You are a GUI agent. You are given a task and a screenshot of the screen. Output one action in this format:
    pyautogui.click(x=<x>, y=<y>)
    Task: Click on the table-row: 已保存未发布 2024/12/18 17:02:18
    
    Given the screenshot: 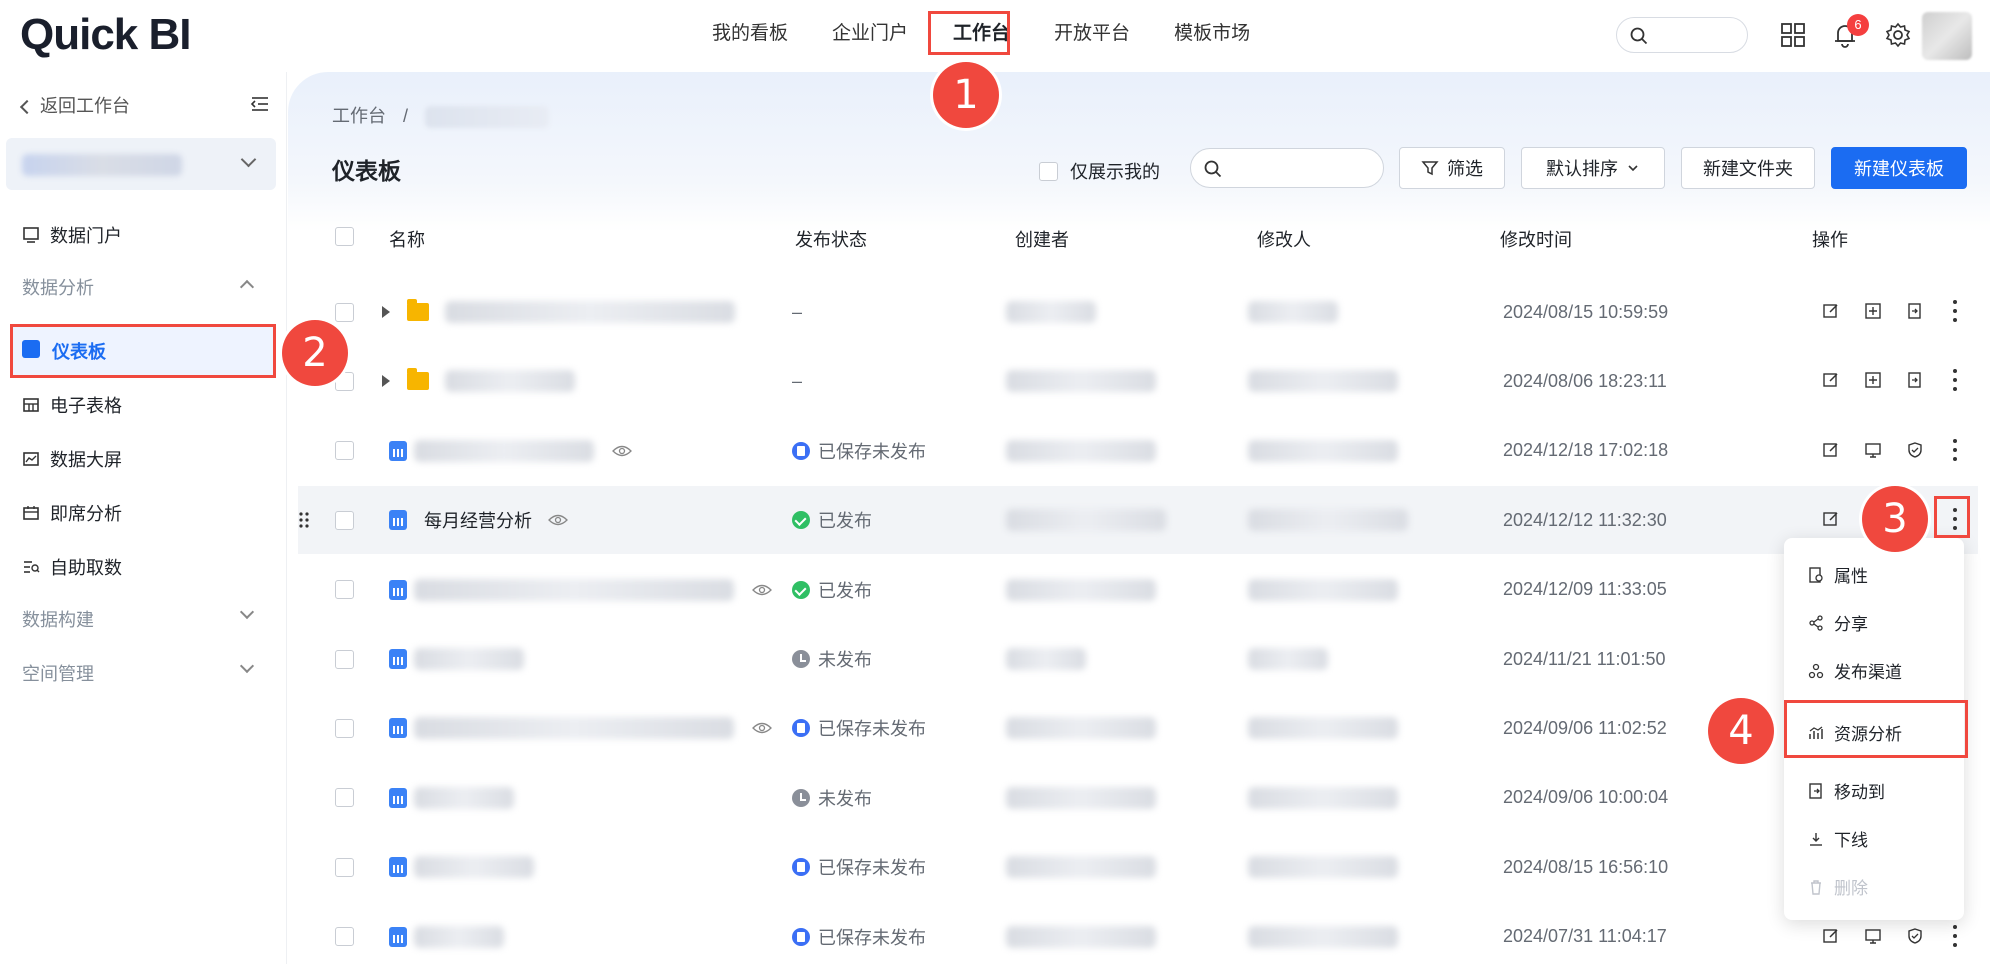 What is the action you would take?
    pyautogui.click(x=1138, y=451)
    